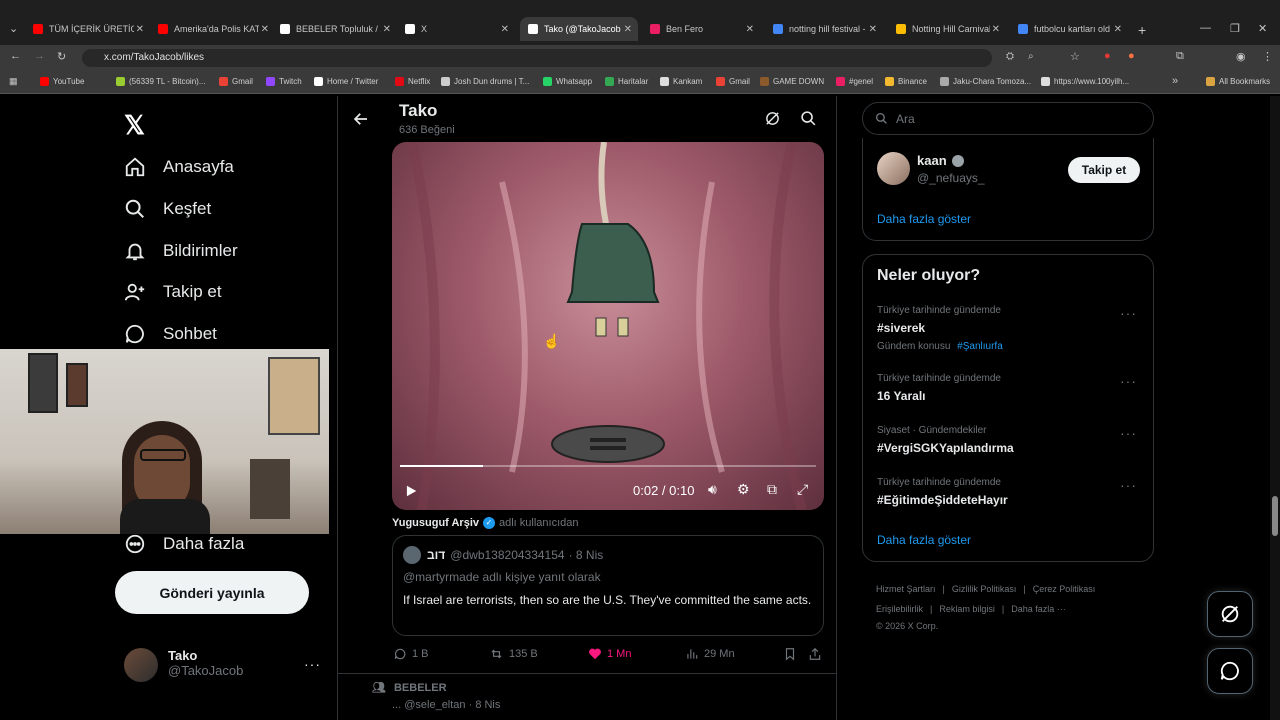 Image resolution: width=1280 pixels, height=720 pixels. Describe the element at coordinates (712, 489) in the screenshot. I see `volume-icon: 🔊︎` at that location.